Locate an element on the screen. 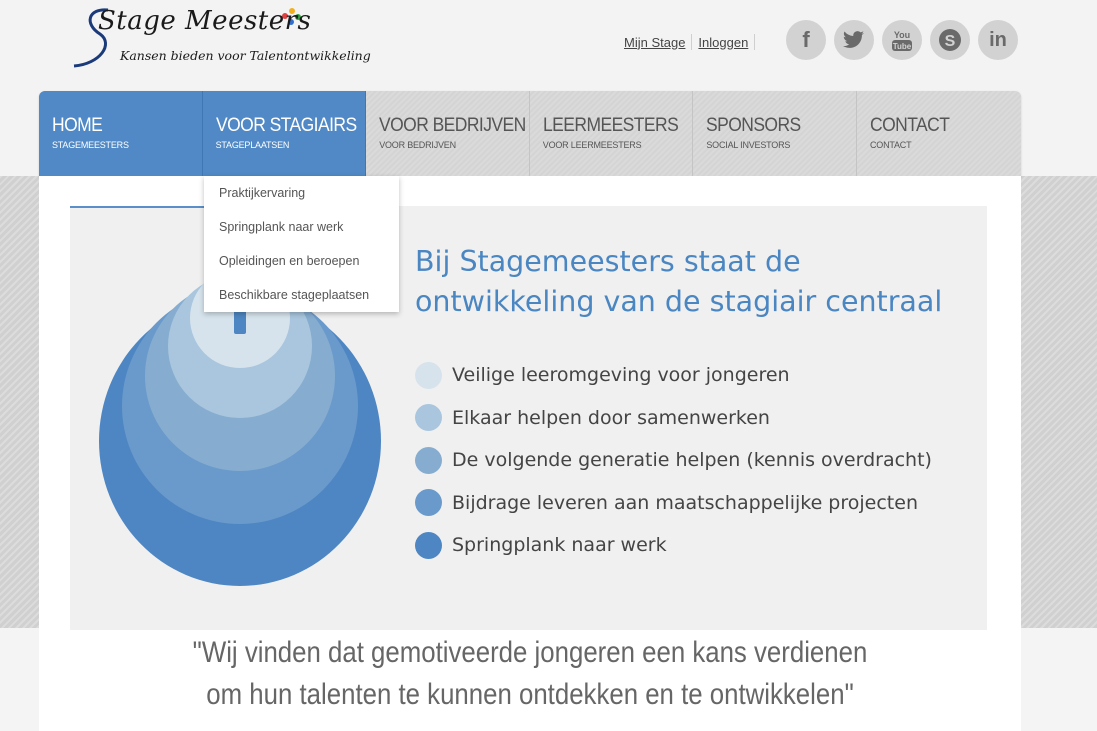 This screenshot has height=731, width=1097. twitter-icon is located at coordinates (854, 40).